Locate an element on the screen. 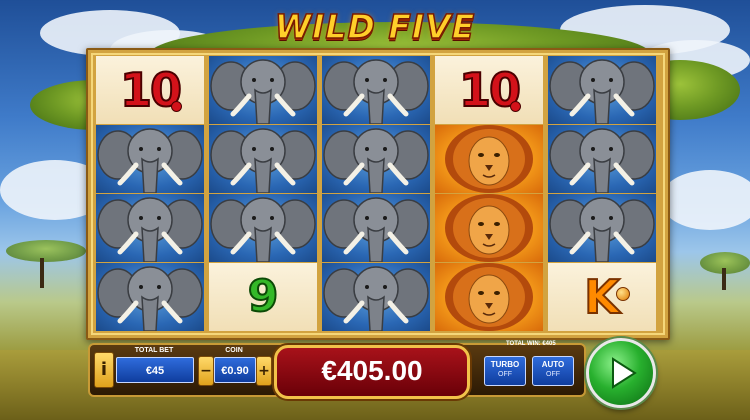 This screenshot has height=420, width=750. reel-1: 10 is located at coordinates (150, 194).